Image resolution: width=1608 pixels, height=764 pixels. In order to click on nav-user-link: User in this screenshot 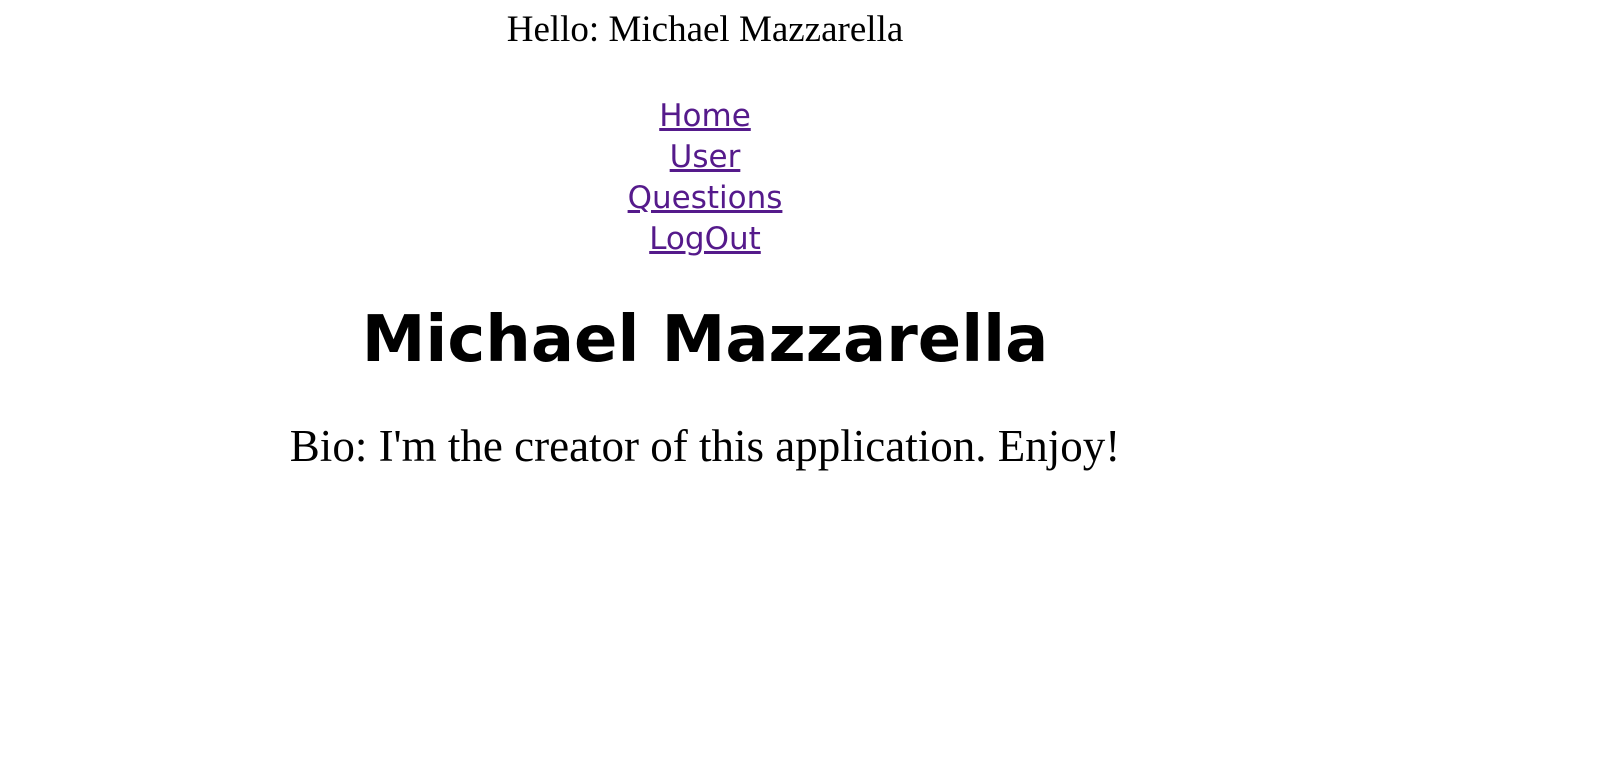, I will do `click(705, 157)`.